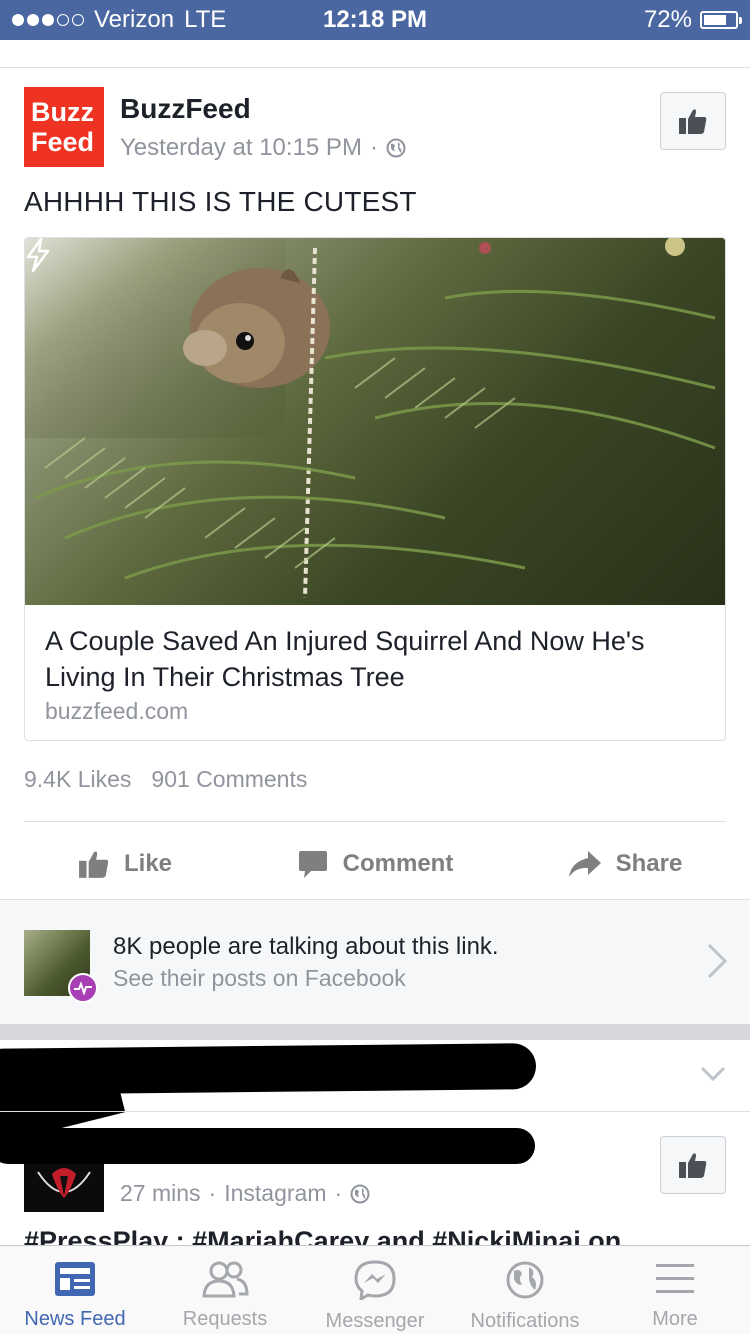 This screenshot has height=1334, width=750. What do you see at coordinates (375, 1032) in the screenshot?
I see `feed-divider` at bounding box center [375, 1032].